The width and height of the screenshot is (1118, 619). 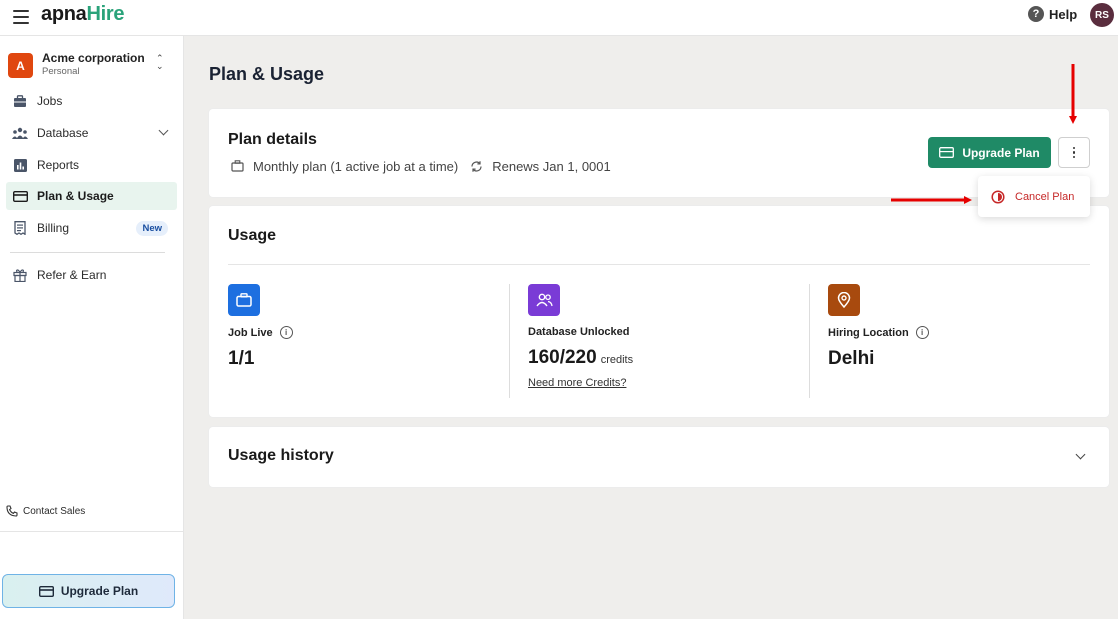 I want to click on sidebar-item-label: Billing, so click(x=53, y=228).